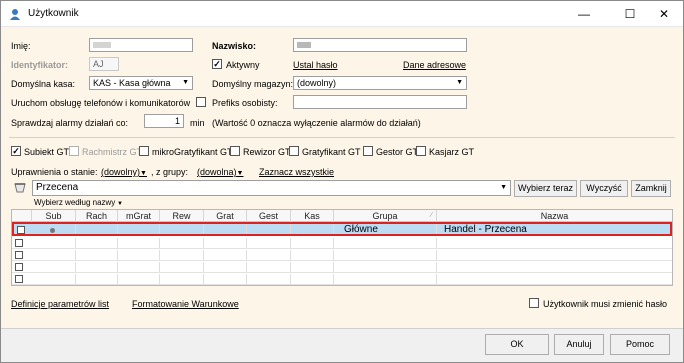 The width and height of the screenshot is (684, 363). Describe the element at coordinates (164, 121) in the screenshot. I see `alarmy-input: 1` at that location.